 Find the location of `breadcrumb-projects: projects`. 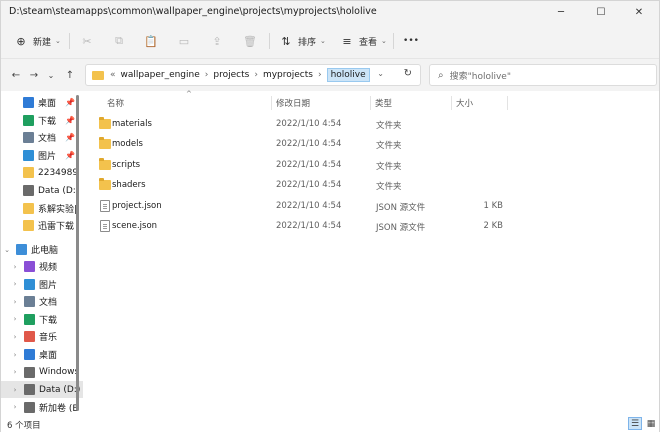

breadcrumb-projects: projects is located at coordinates (231, 75).